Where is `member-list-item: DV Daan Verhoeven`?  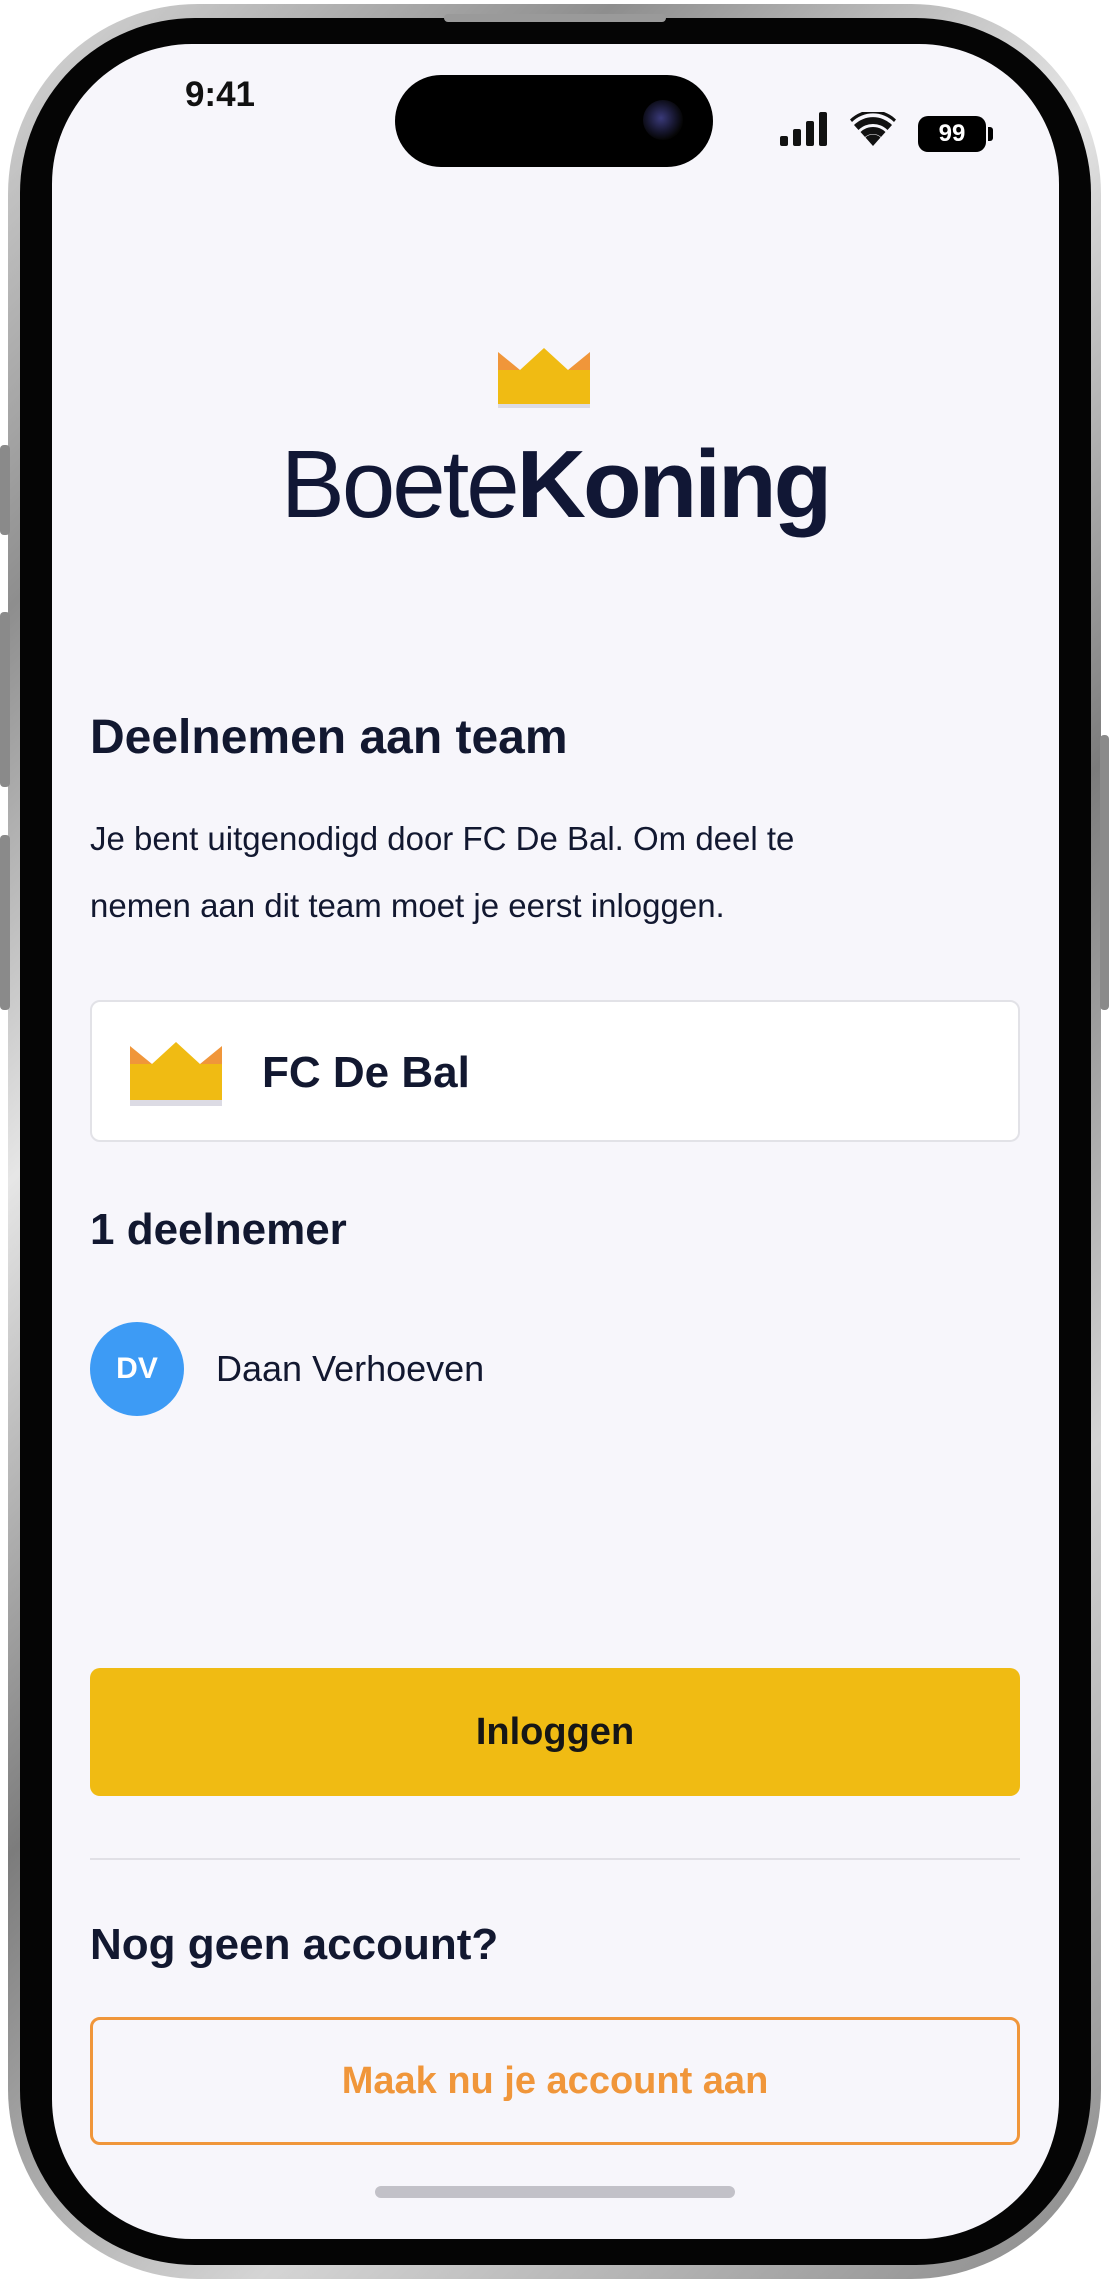 member-list-item: DV Daan Verhoeven is located at coordinates (287, 1369).